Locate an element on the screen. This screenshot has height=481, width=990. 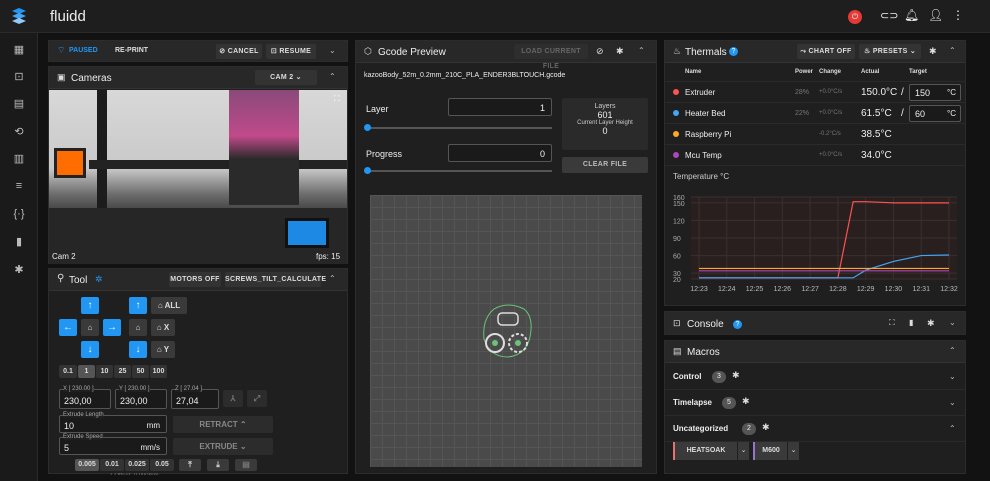
config-icon: {·} is located at coordinates (19, 214).